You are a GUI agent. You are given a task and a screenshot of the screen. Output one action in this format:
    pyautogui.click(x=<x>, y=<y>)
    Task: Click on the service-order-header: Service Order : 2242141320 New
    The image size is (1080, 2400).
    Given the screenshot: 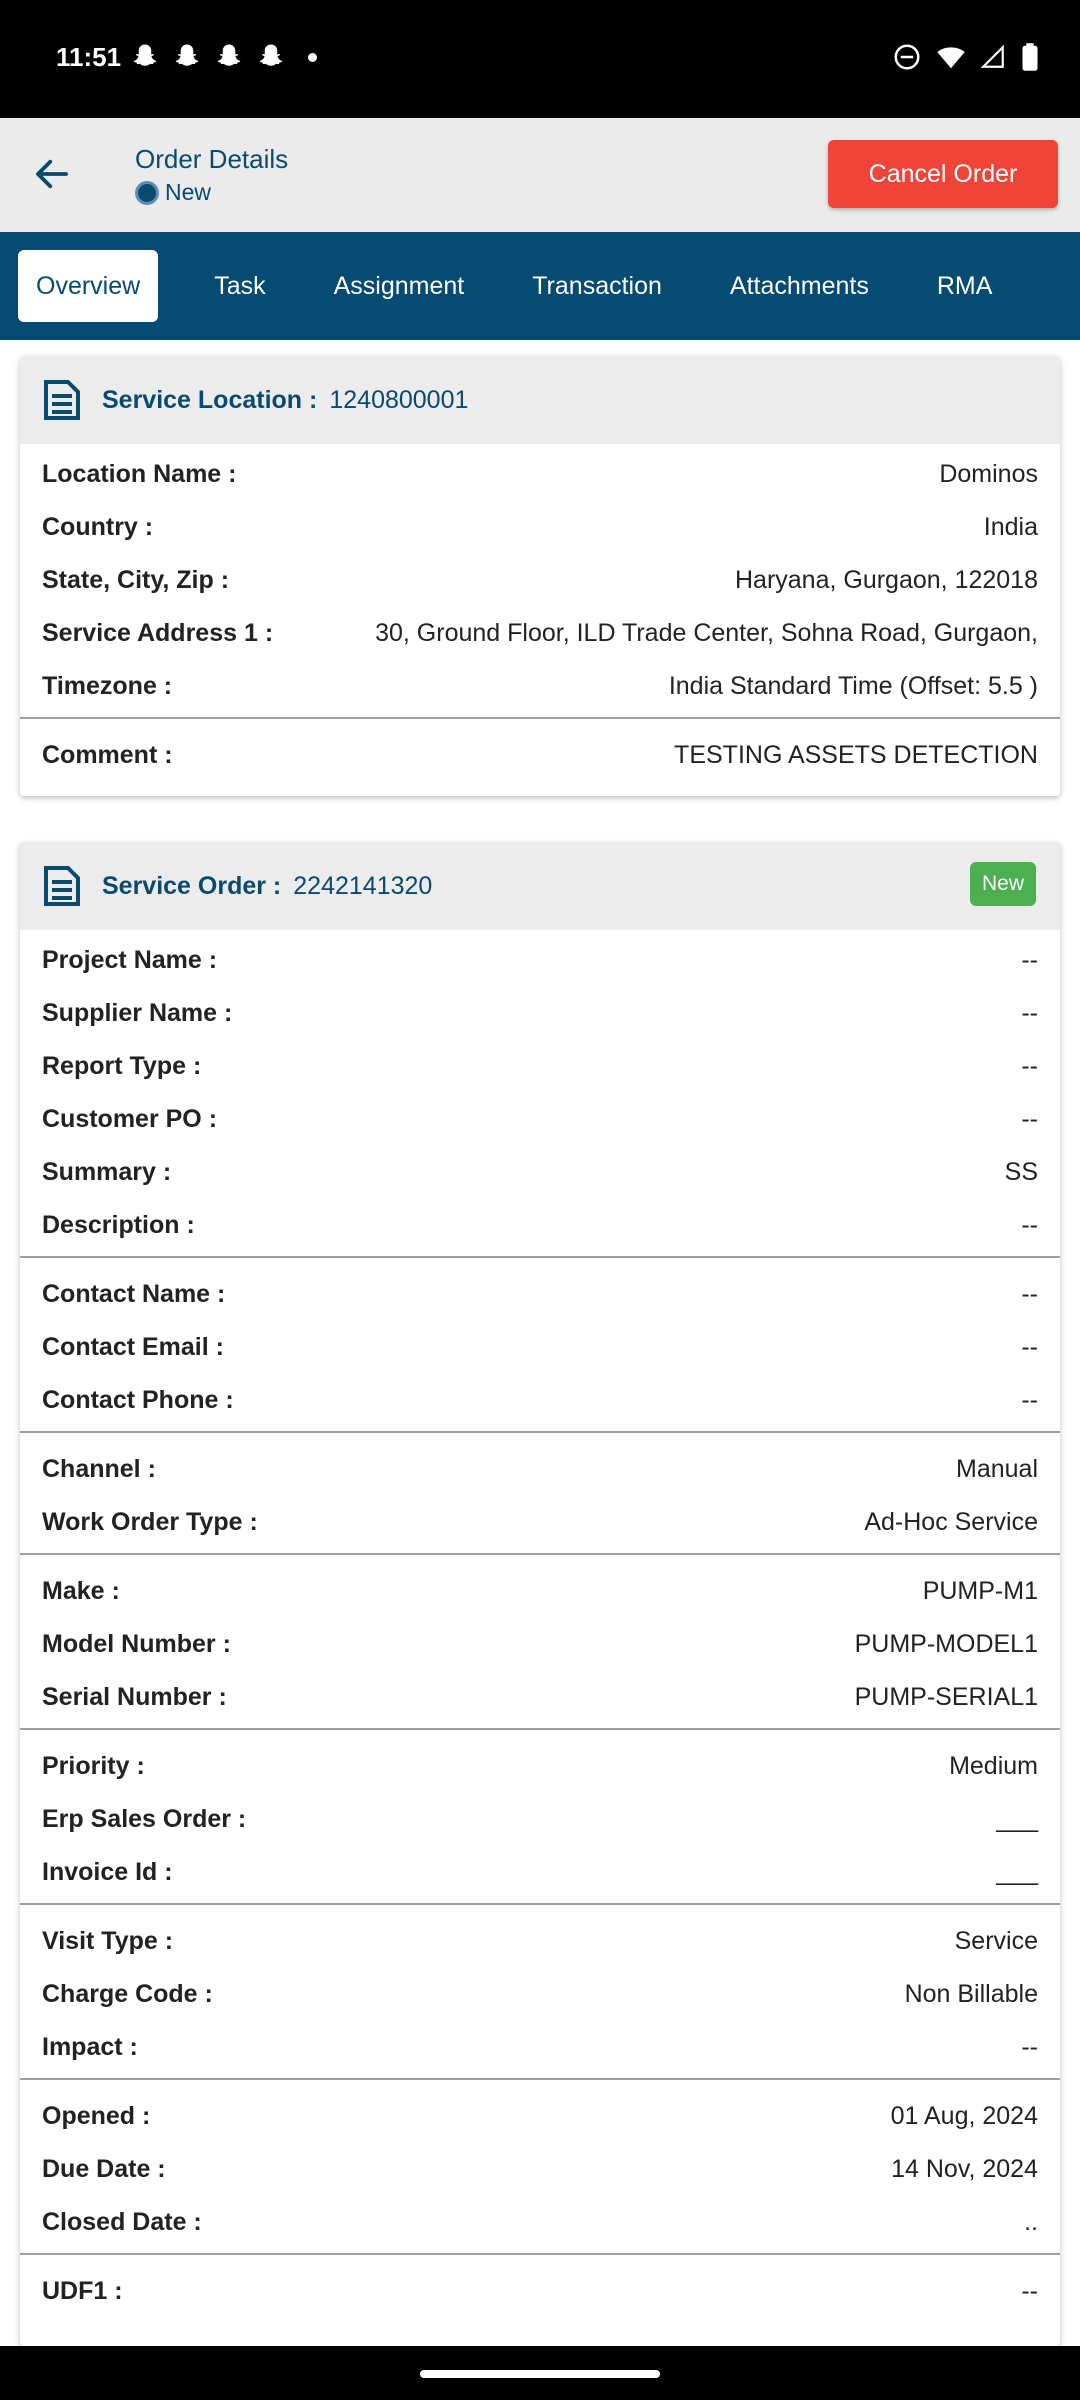 What is the action you would take?
    pyautogui.click(x=540, y=886)
    